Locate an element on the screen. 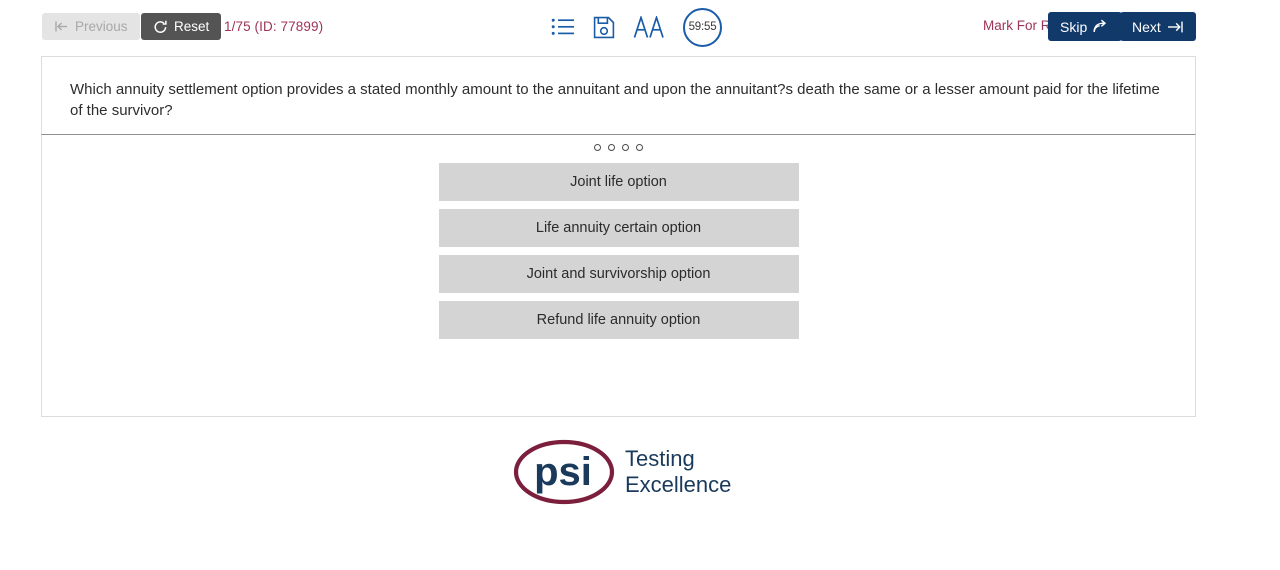 Image resolution: width=1280 pixels, height=570 pixels. answer-option-label: Refund life annuity option is located at coordinates (618, 320).